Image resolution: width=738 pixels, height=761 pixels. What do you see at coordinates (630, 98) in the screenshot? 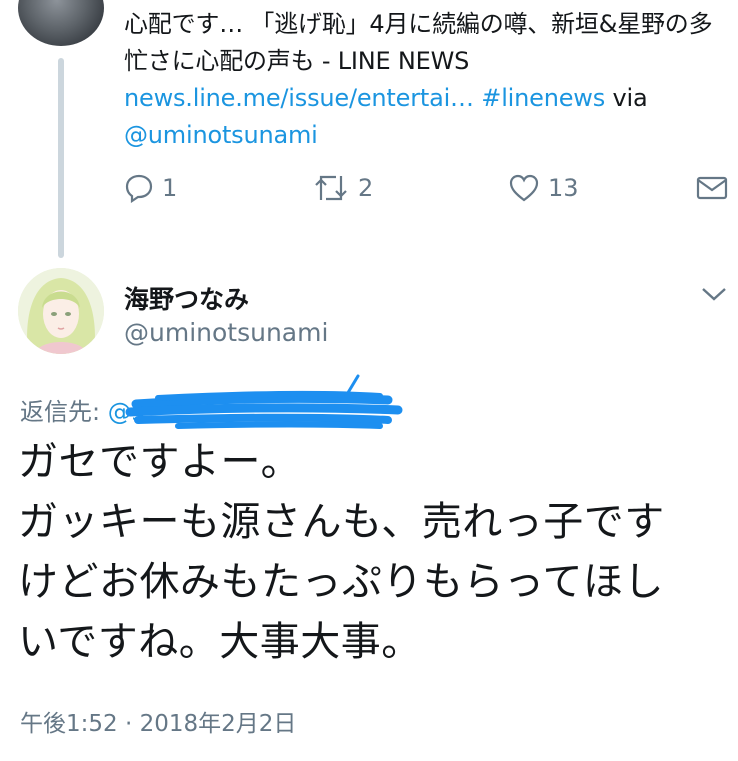
I see `via-label: via` at bounding box center [630, 98].